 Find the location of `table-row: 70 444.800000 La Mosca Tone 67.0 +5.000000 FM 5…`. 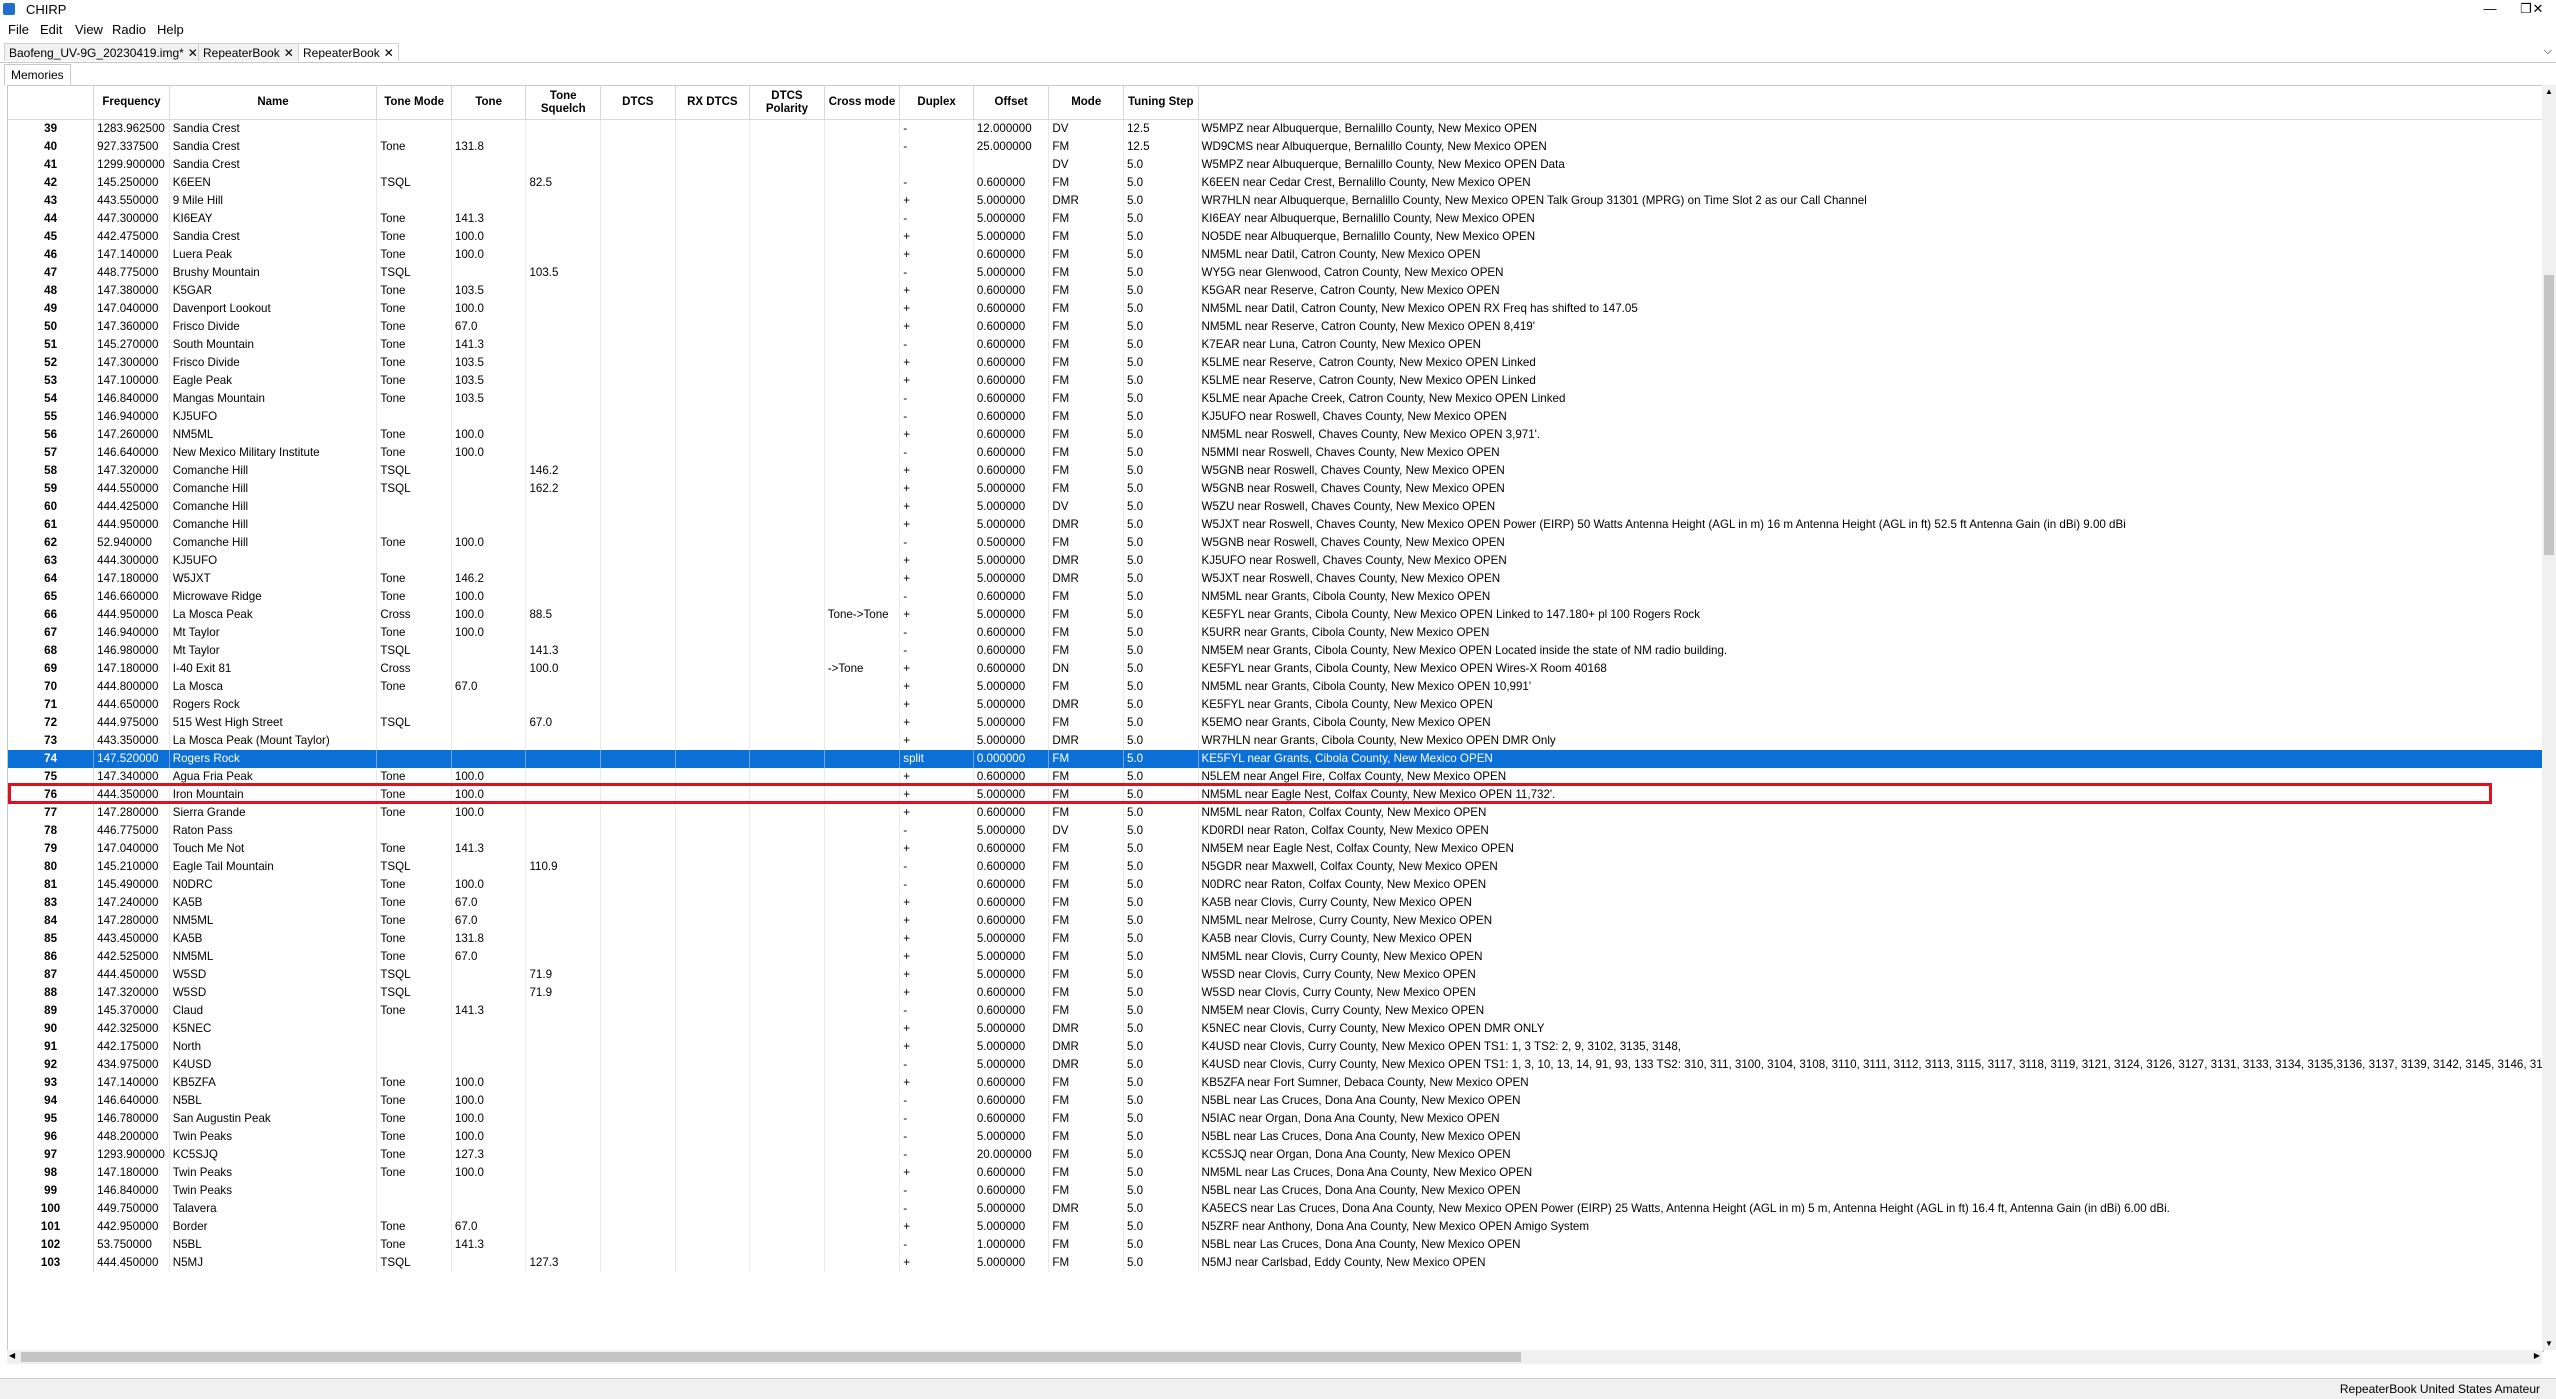

table-row: 70 444.800000 La Mosca Tone 67.0 +5.000000 FM 5… is located at coordinates (1275, 687).